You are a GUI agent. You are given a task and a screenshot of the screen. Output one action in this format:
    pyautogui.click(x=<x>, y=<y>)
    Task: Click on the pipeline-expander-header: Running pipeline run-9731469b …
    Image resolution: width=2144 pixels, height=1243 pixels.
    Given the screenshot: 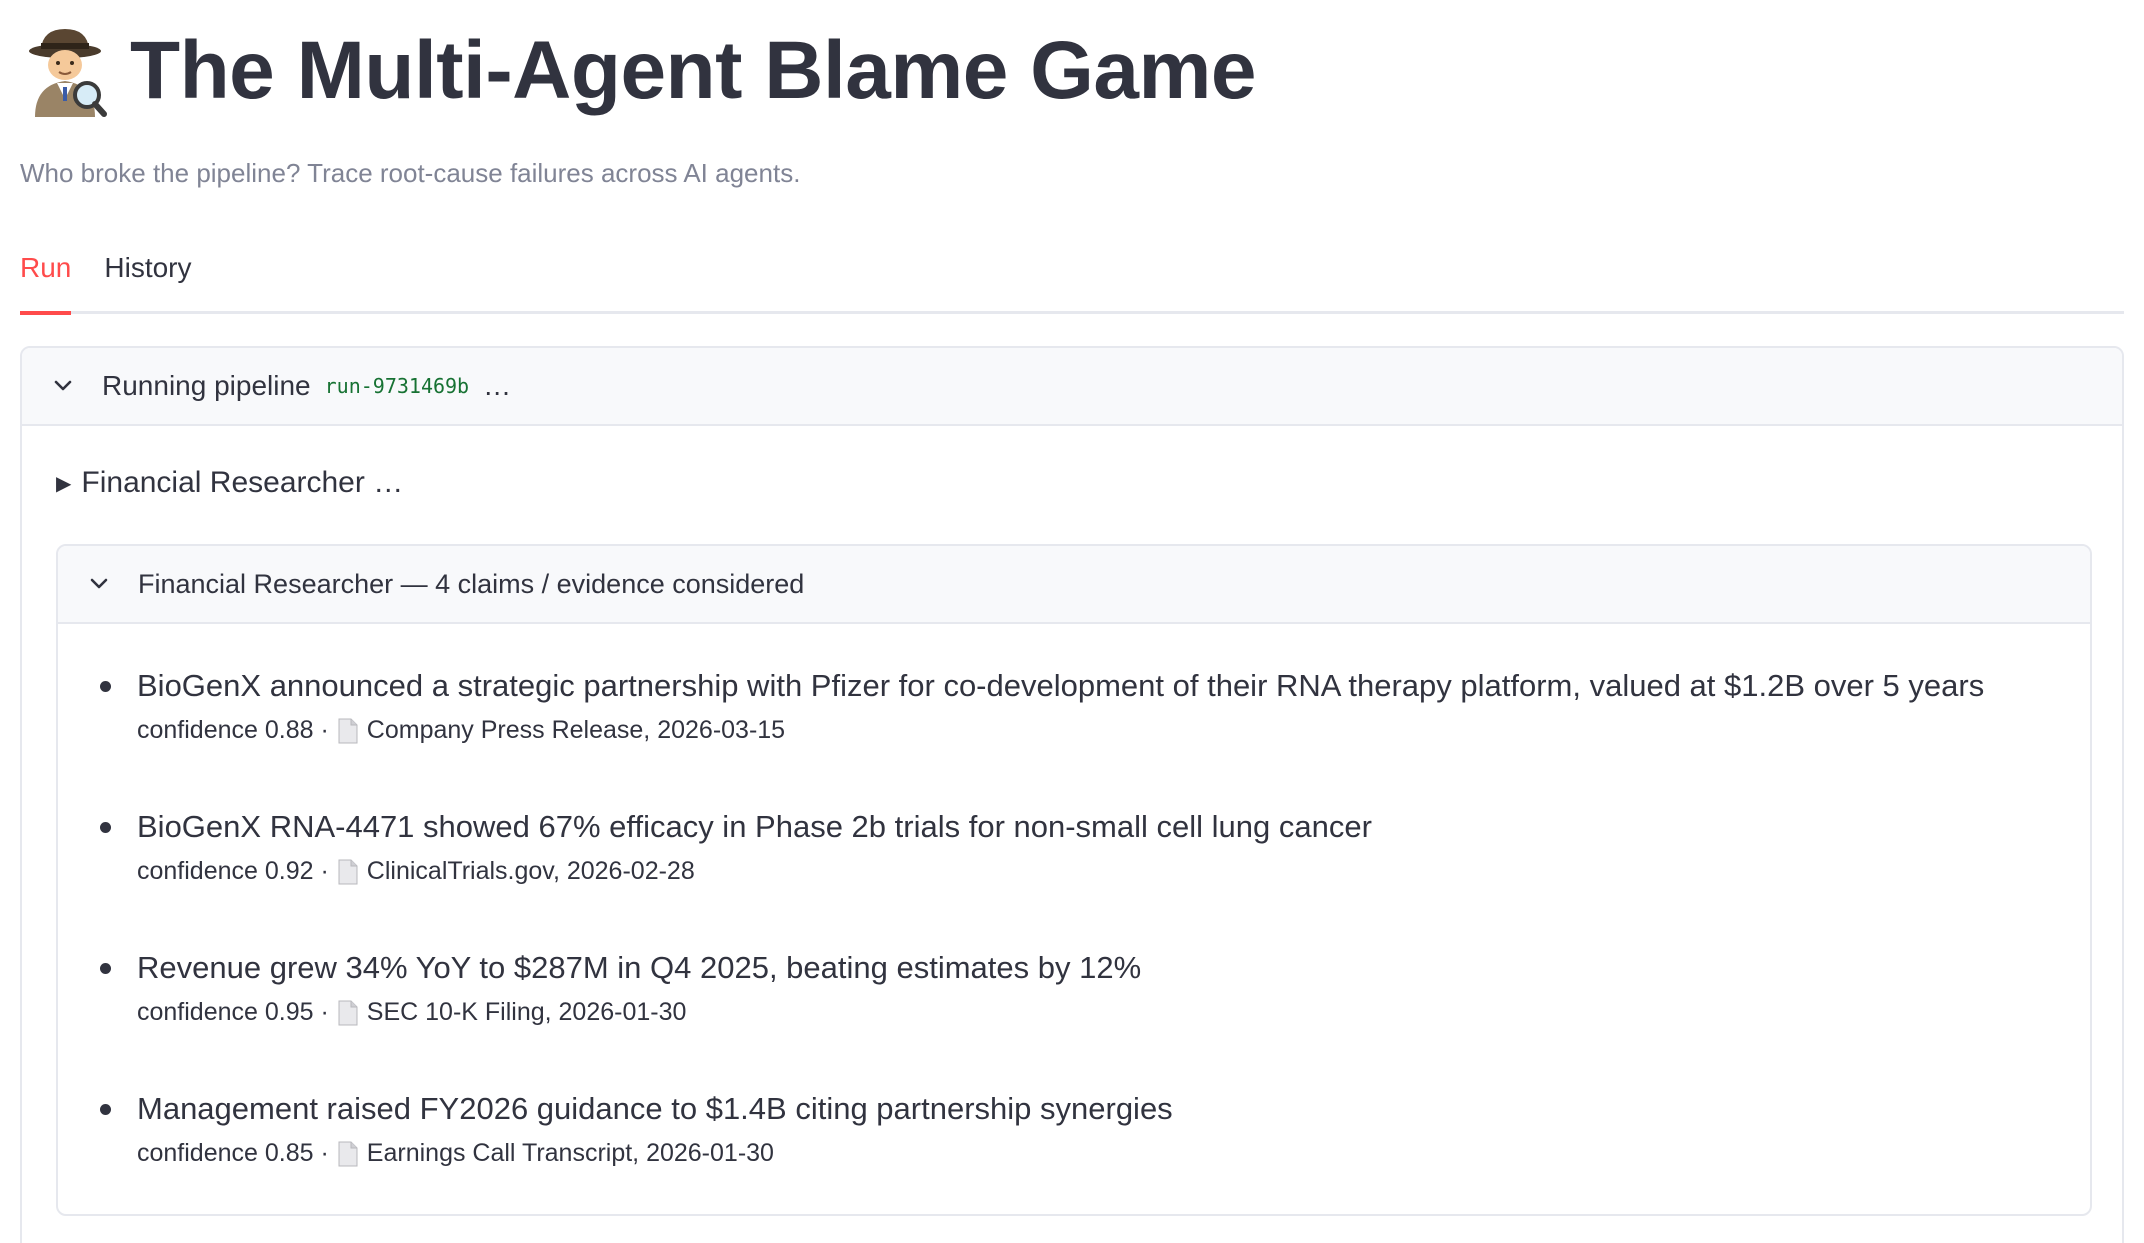 What is the action you would take?
    pyautogui.click(x=1072, y=387)
    